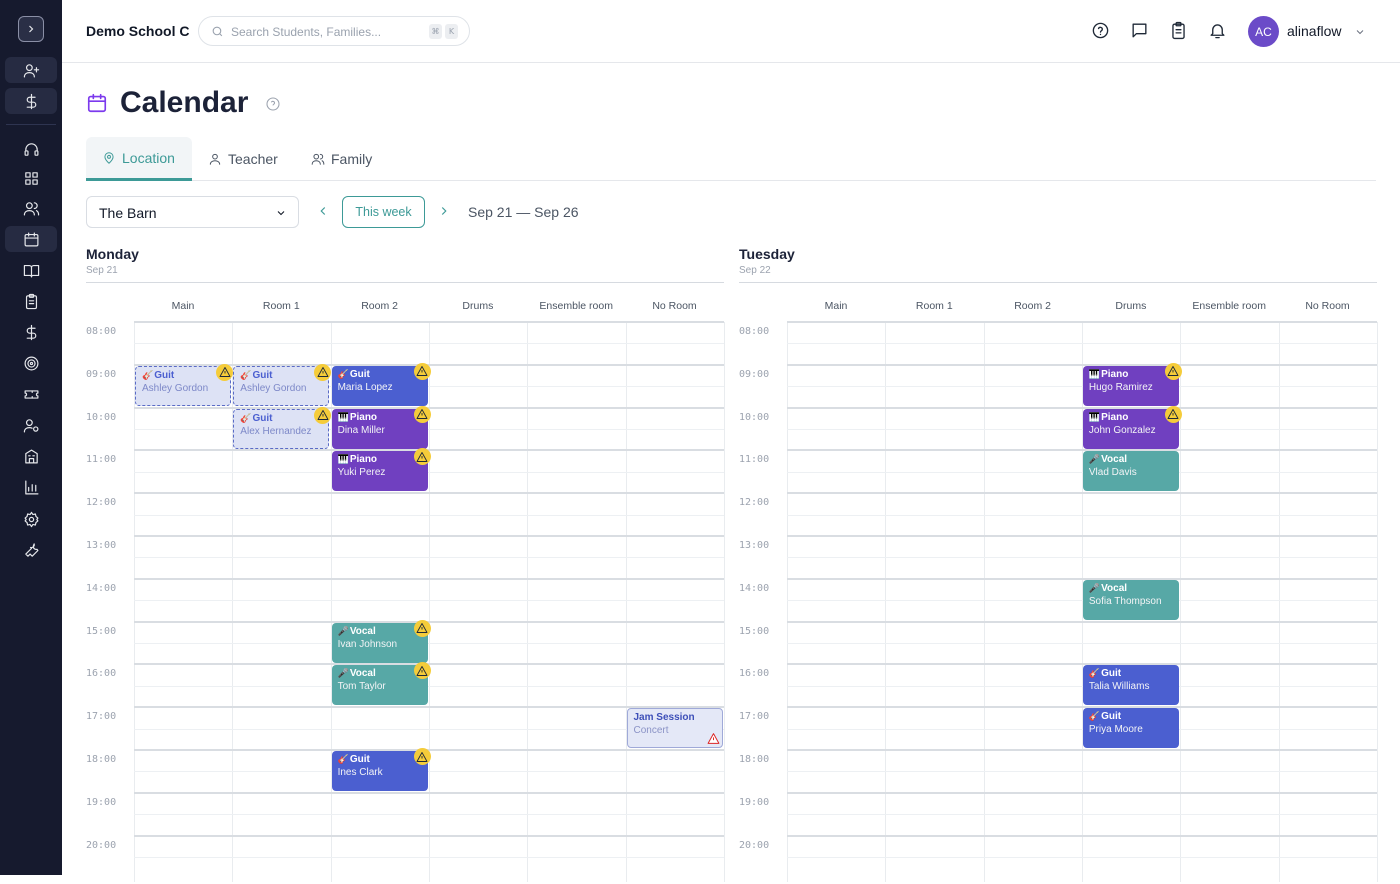 This screenshot has width=1400, height=884. What do you see at coordinates (380, 673) in the screenshot?
I see `lesson-title: 🎤Vocal` at bounding box center [380, 673].